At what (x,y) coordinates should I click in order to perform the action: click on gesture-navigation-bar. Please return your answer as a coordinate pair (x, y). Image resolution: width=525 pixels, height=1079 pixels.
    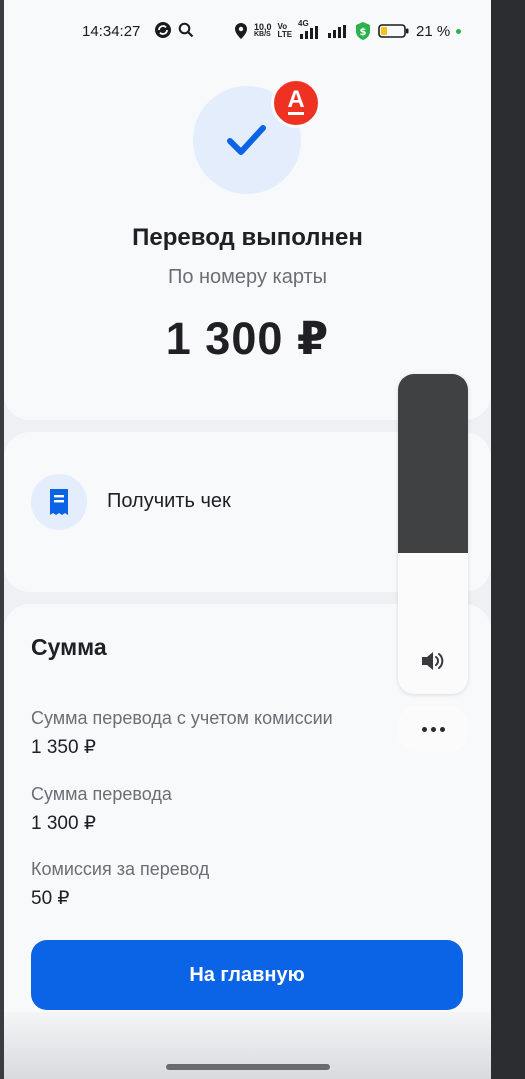
    Looking at the image, I should click on (248, 1067).